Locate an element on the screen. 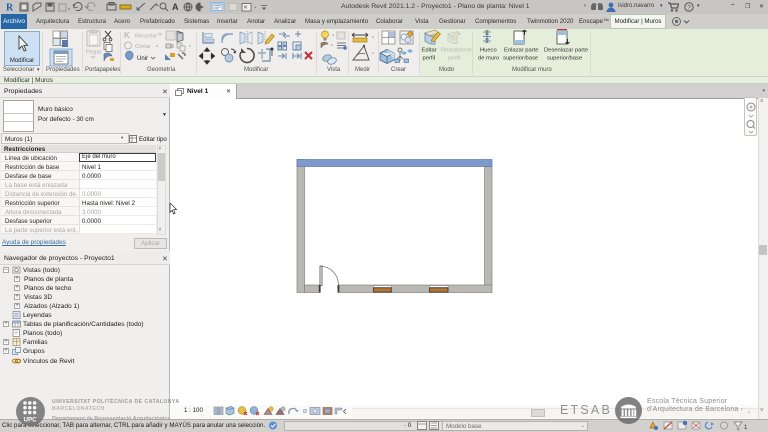 The width and height of the screenshot is (768, 432). svg-text: Enlazar parte is located at coordinates (521, 51).